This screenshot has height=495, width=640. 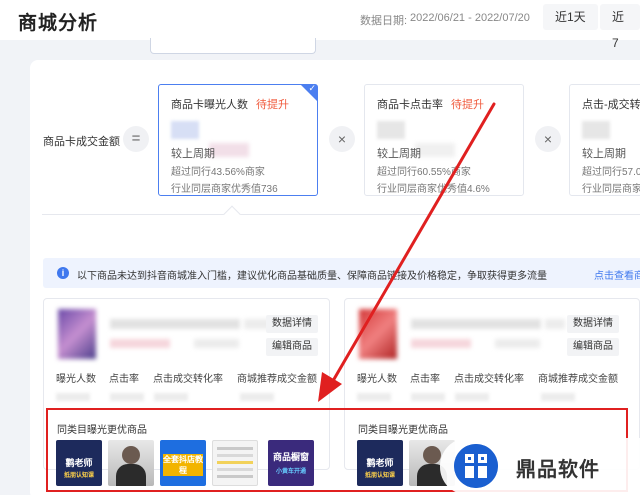 I want to click on watermark-text: 鼎品软件, so click(x=558, y=470).